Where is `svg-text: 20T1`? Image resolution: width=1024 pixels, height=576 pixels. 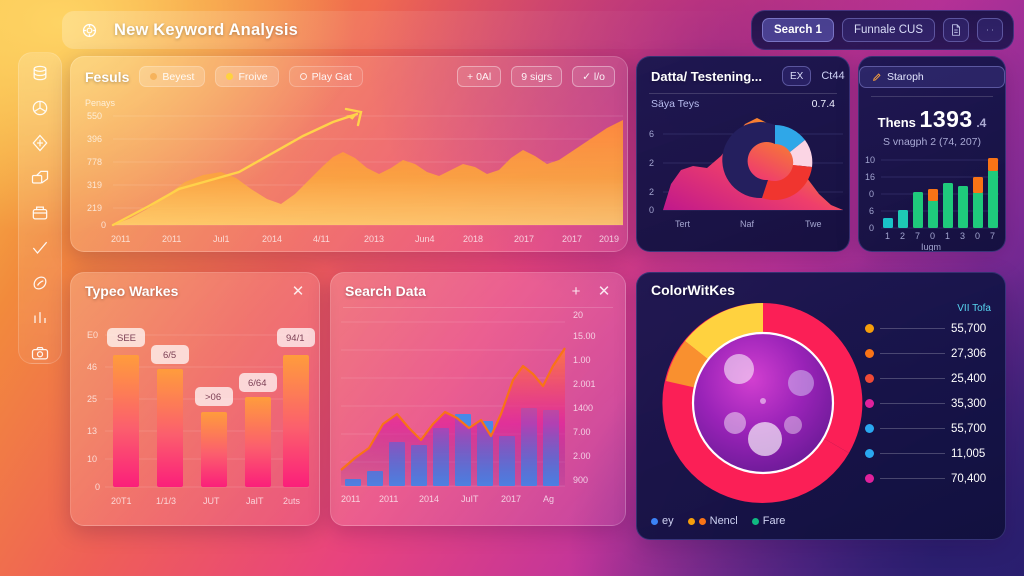
svg-text: 20T1 is located at coordinates (121, 501).